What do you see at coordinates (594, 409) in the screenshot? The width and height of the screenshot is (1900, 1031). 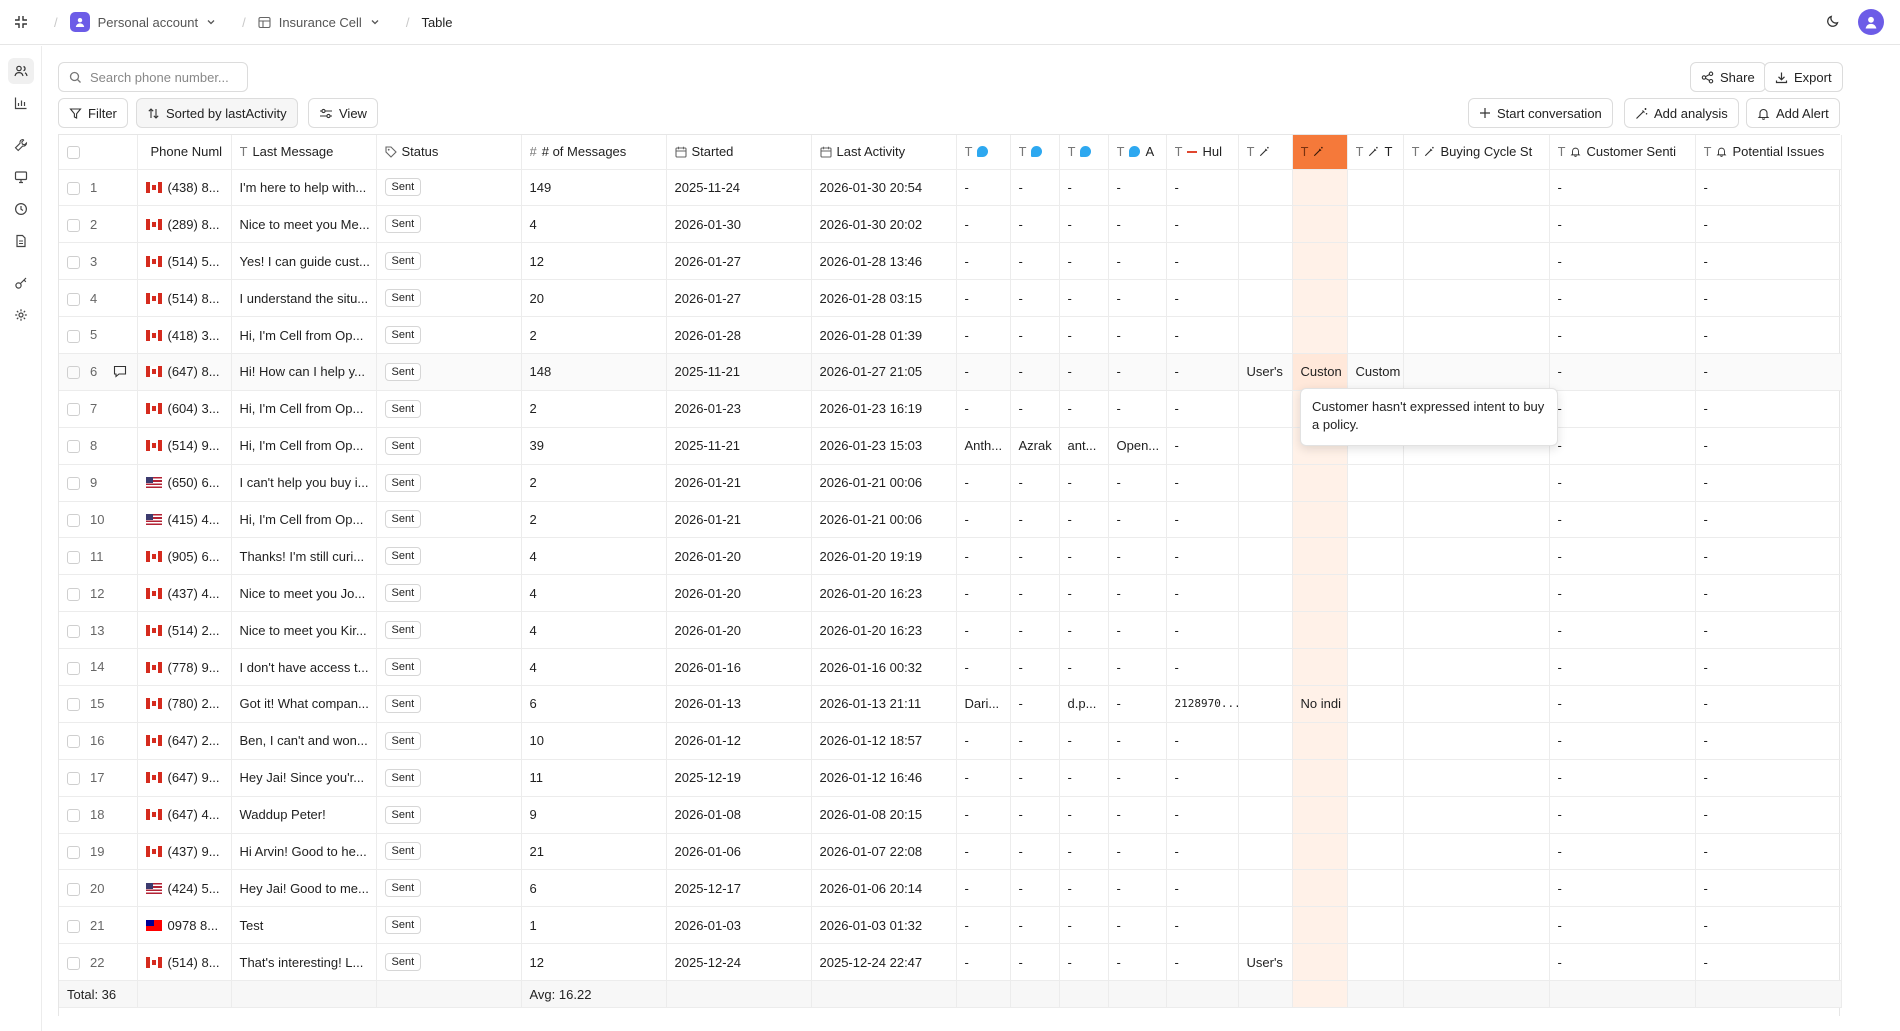 I see `messages-count-cell: 2` at bounding box center [594, 409].